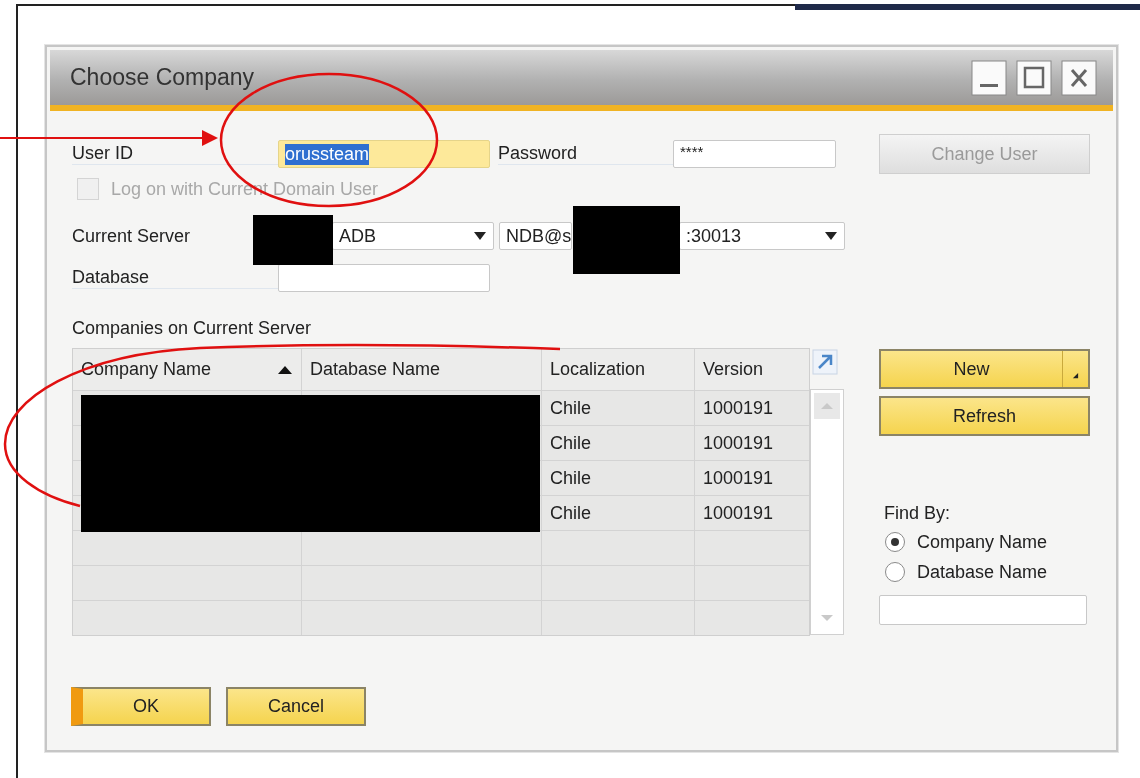 The image size is (1140, 778). What do you see at coordinates (1079, 77) in the screenshot?
I see `close-icon` at bounding box center [1079, 77].